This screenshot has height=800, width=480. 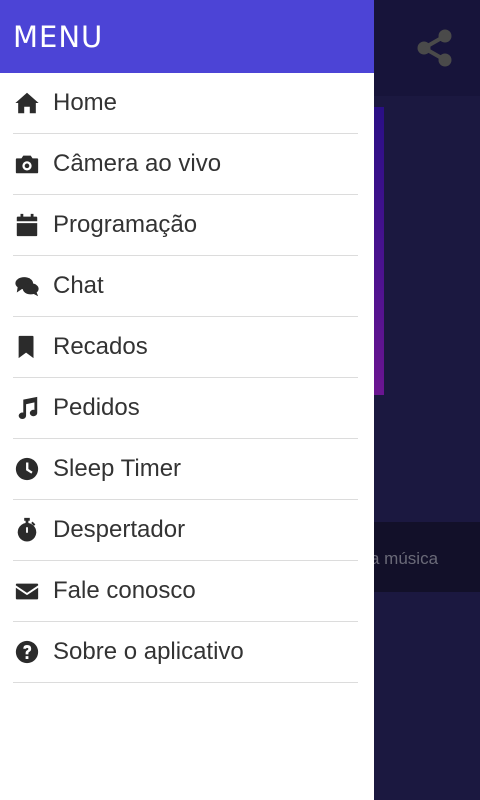 I want to click on menu-item-contact: Fale conosco, so click(x=185, y=591).